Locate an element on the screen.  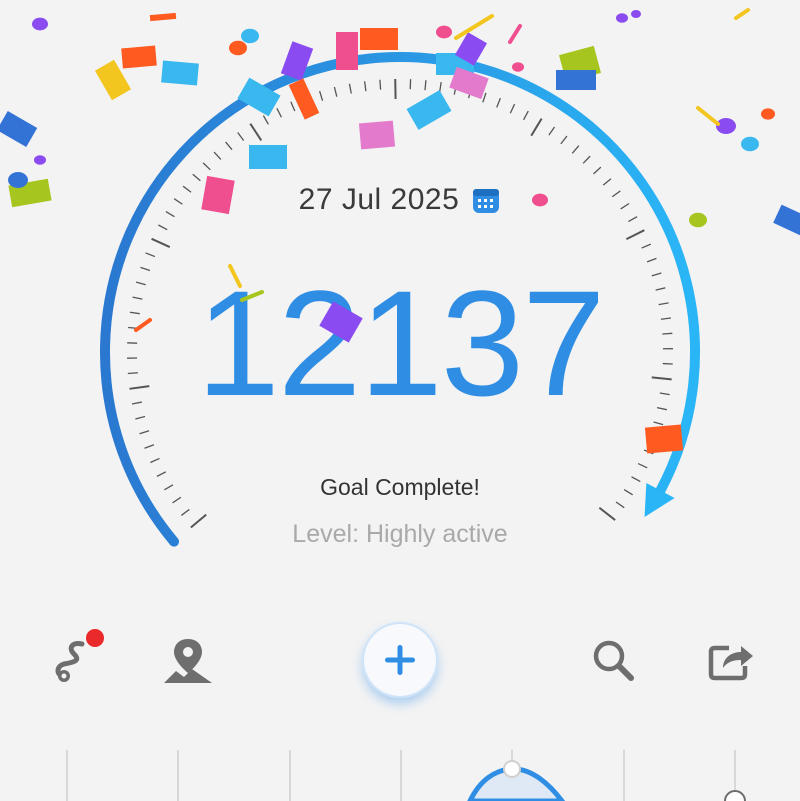
plus-icon is located at coordinates (400, 660).